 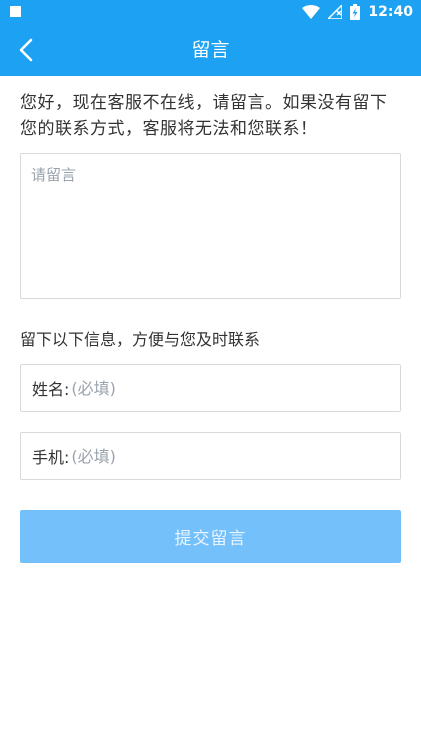 I want to click on app-bar: 留言, so click(x=210, y=50).